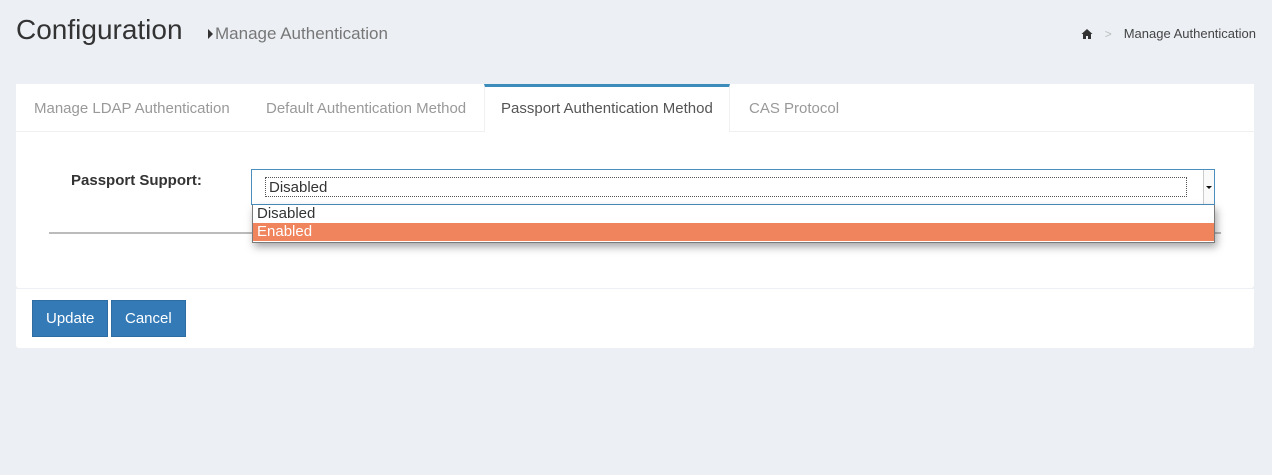 Image resolution: width=1272 pixels, height=475 pixels. Describe the element at coordinates (726, 187) in the screenshot. I see `focus-ring` at that location.